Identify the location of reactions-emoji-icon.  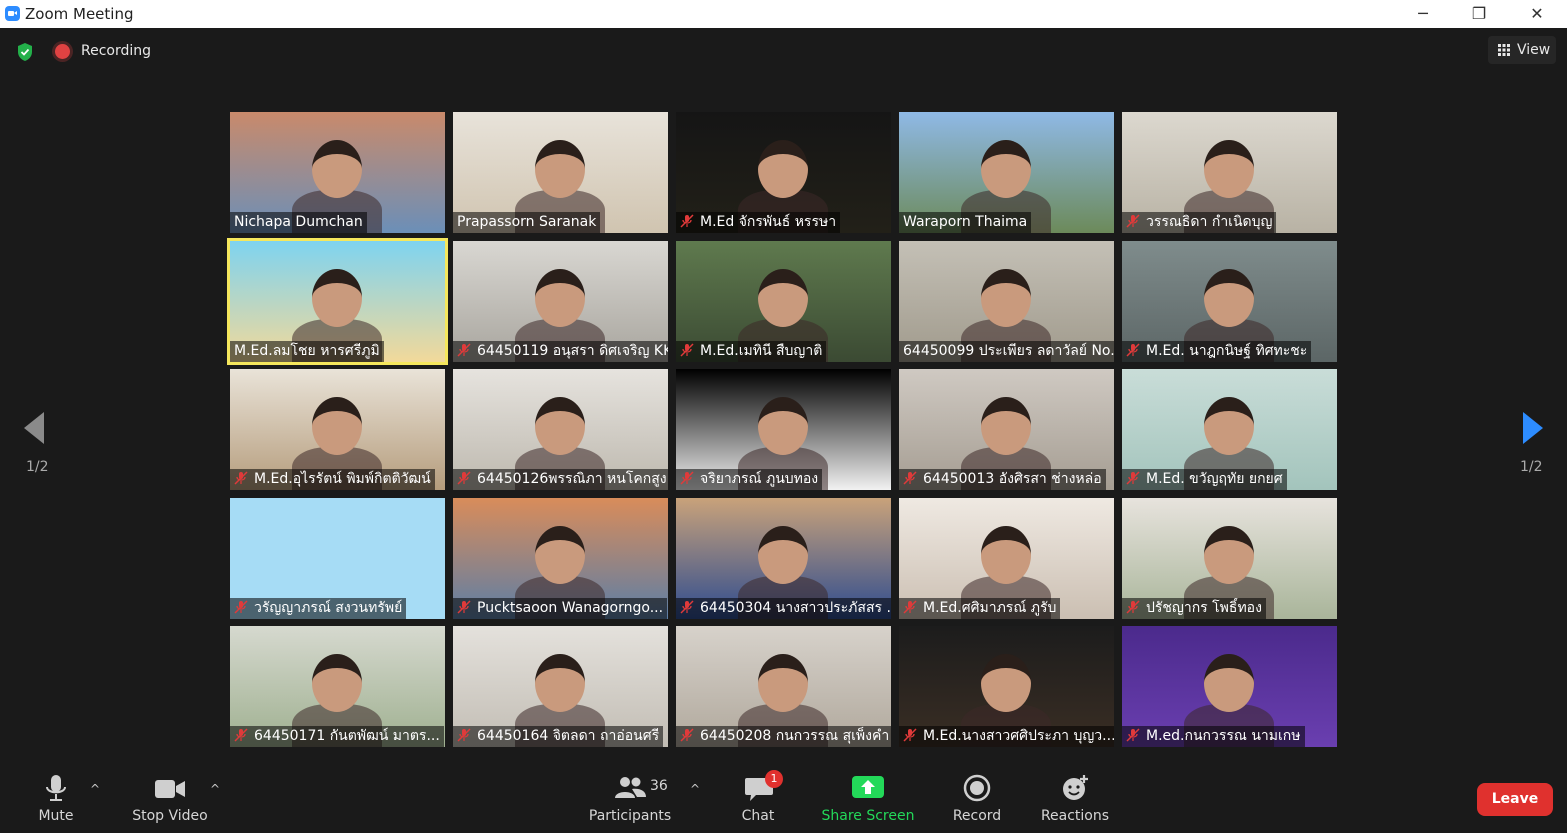
(1075, 787).